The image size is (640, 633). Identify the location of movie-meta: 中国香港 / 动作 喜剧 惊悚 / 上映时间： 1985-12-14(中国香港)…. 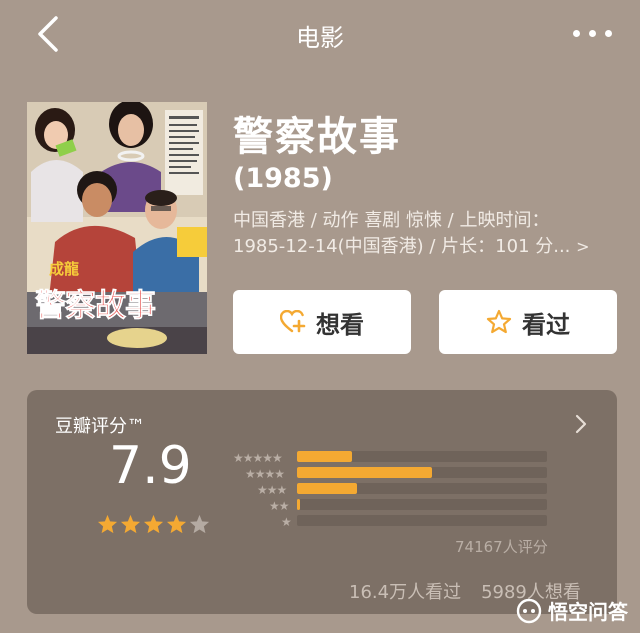
(418, 234).